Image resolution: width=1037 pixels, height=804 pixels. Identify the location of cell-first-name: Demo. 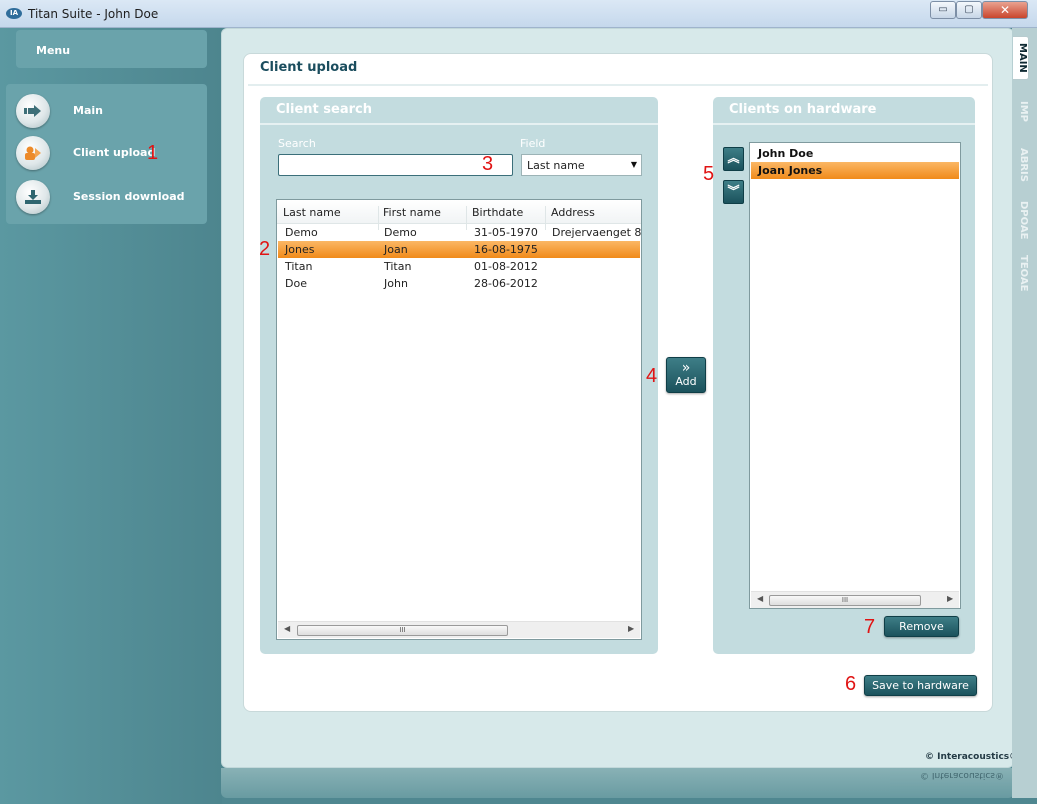
(400, 232).